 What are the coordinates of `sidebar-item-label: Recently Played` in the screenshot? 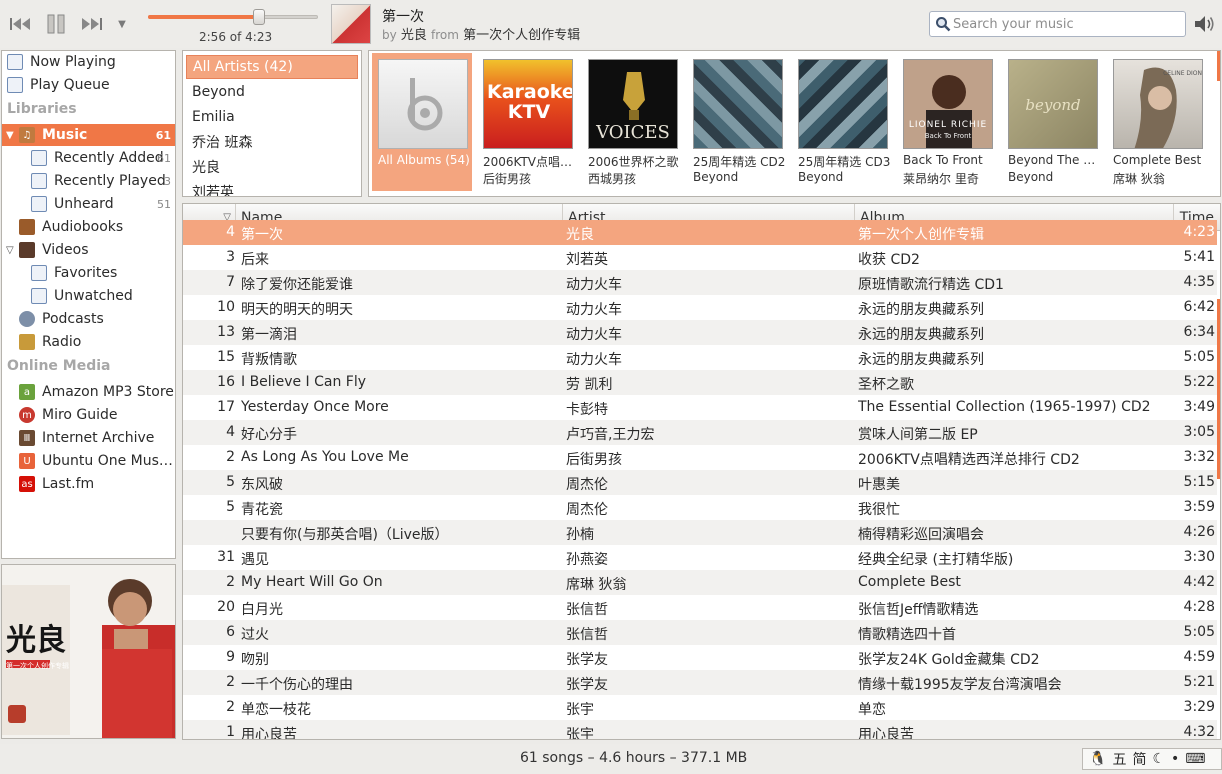 It's located at (110, 181).